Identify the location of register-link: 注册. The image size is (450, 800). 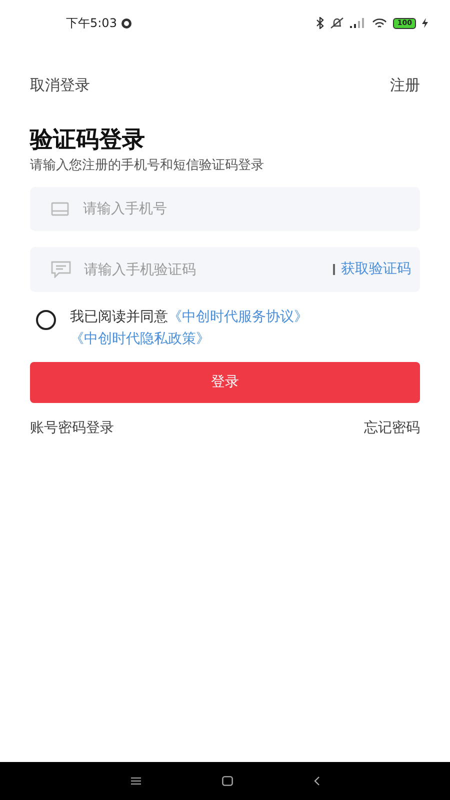
(405, 85).